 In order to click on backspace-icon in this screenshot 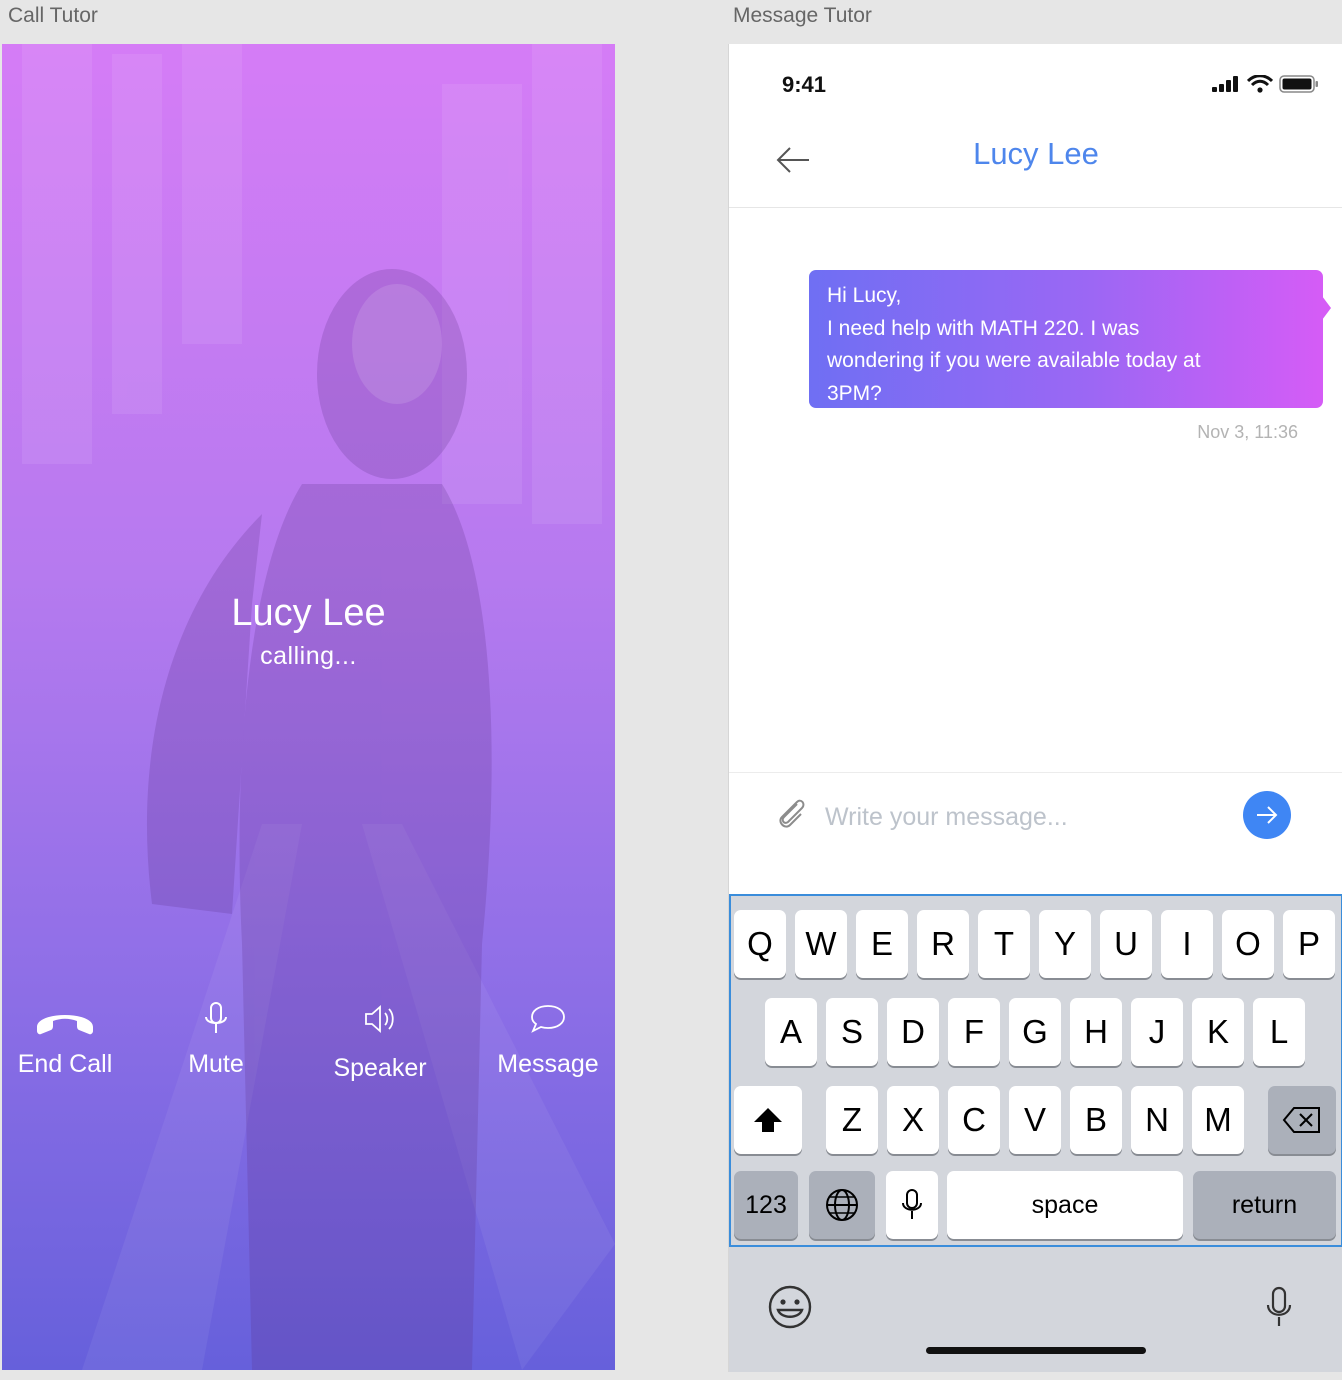, I will do `click(1301, 1120)`.